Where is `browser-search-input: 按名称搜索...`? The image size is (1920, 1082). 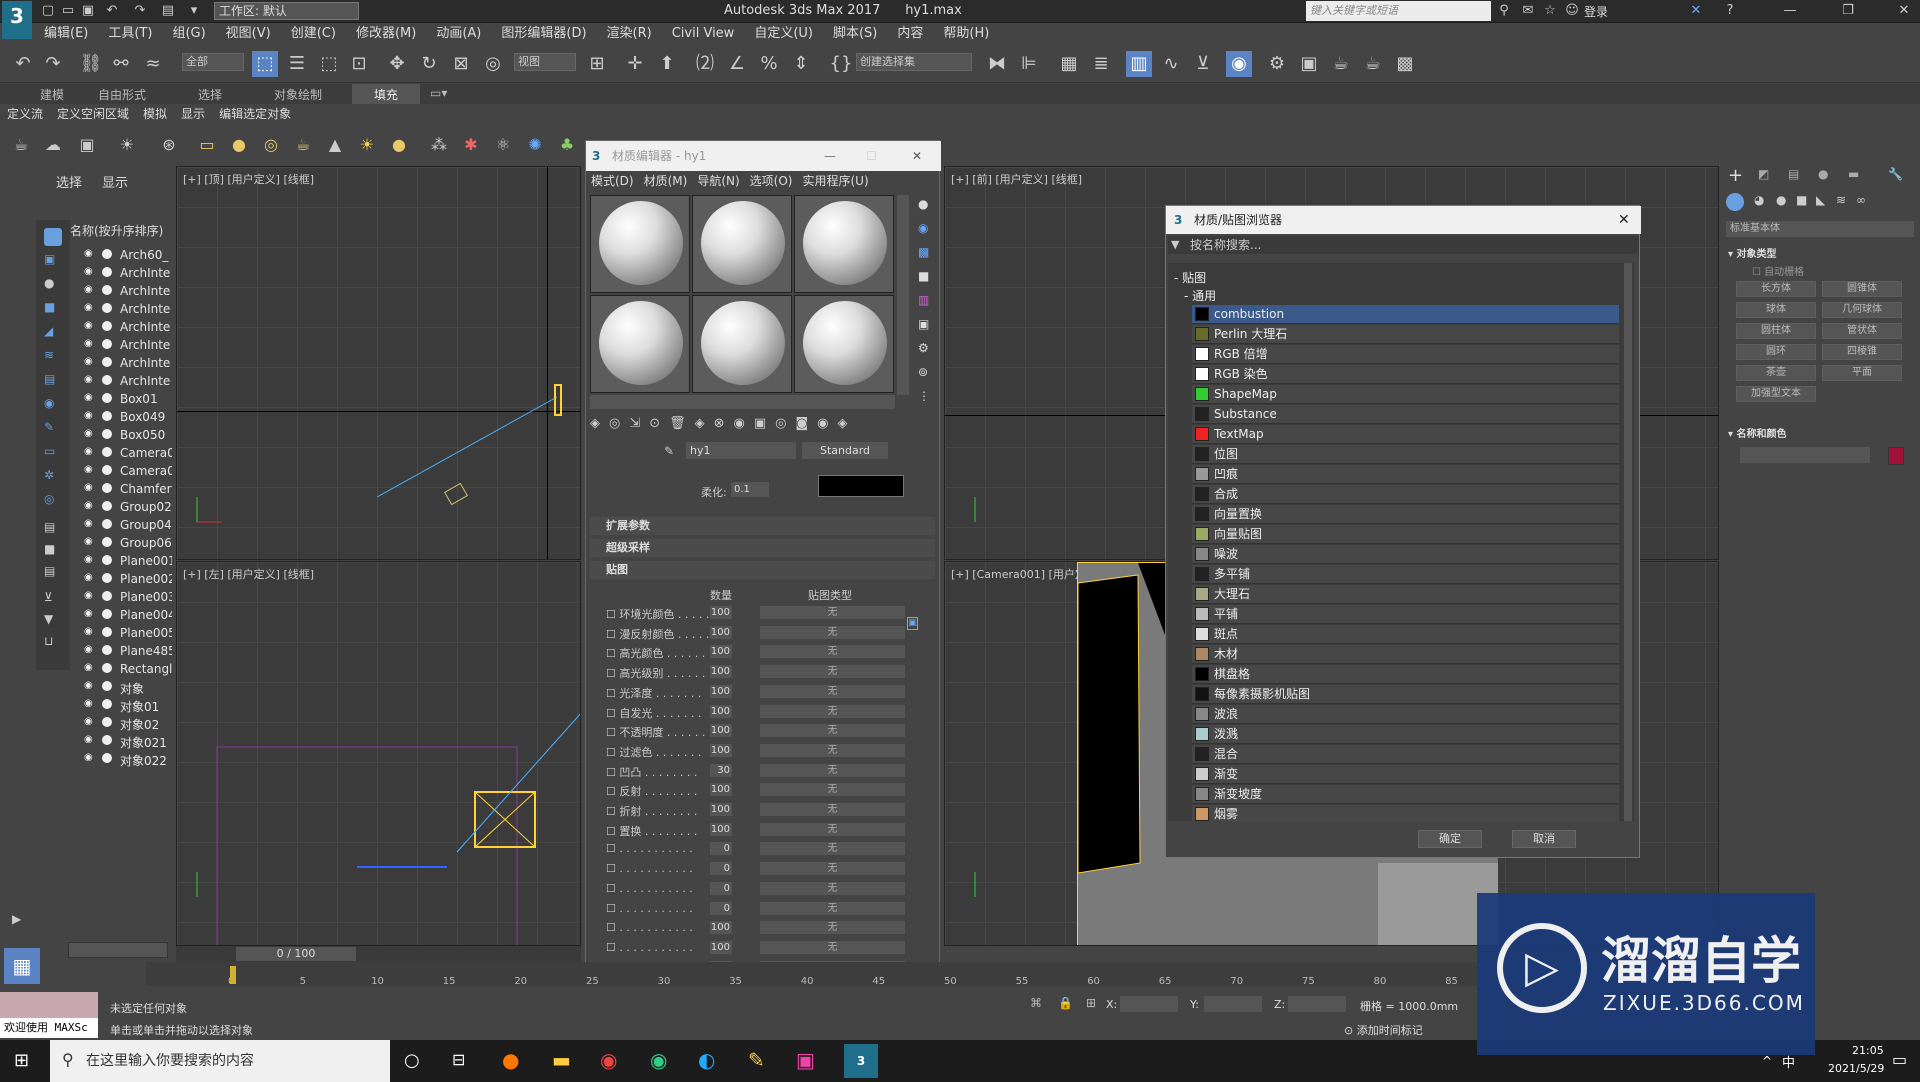 browser-search-input: 按名称搜索... is located at coordinates (1403, 245).